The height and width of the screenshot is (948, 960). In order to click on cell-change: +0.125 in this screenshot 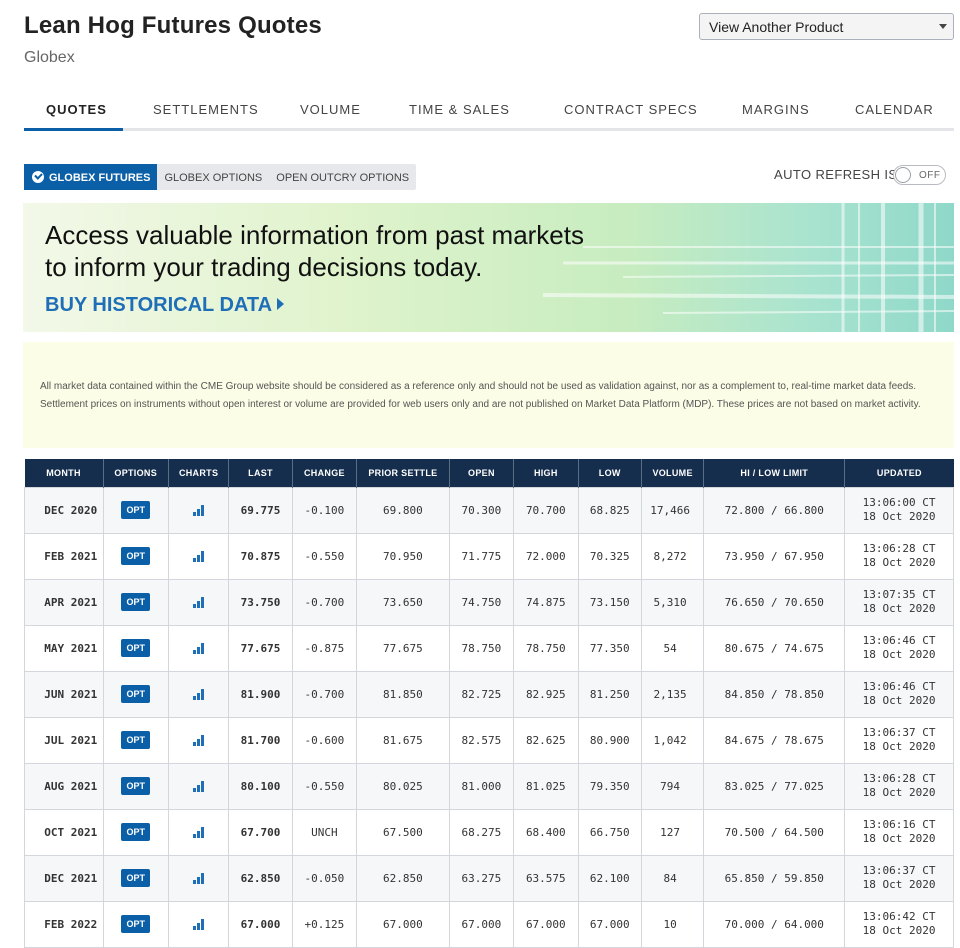, I will do `click(324, 924)`.